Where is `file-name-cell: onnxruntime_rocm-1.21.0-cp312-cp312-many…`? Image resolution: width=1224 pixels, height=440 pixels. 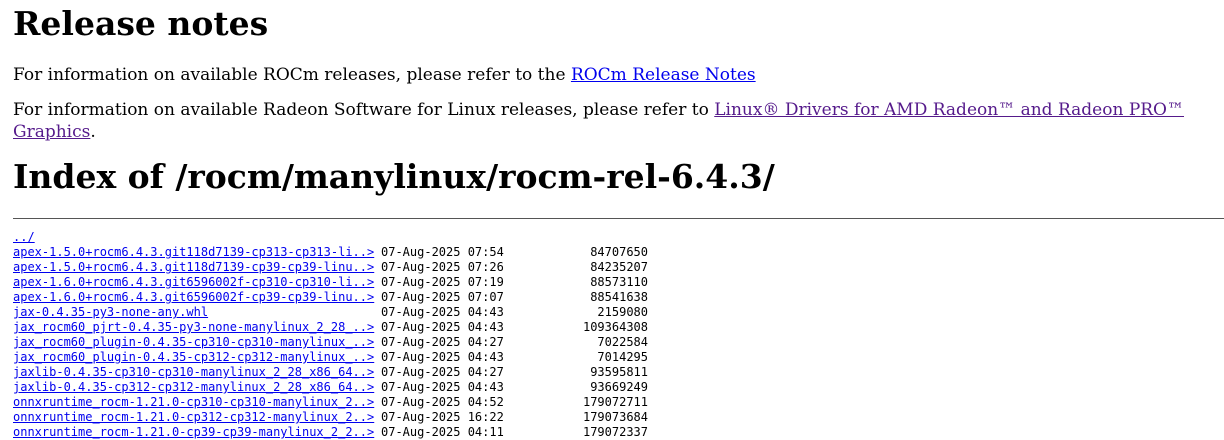
file-name-cell: onnxruntime_rocm-1.21.0-cp312-cp312-many… is located at coordinates (197, 417).